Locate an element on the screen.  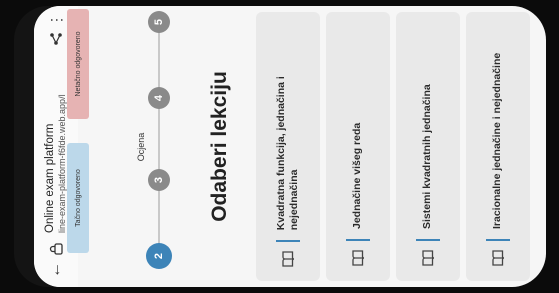
lesson-title: Jednačine višeg reda is located at coordinates (357, 175).